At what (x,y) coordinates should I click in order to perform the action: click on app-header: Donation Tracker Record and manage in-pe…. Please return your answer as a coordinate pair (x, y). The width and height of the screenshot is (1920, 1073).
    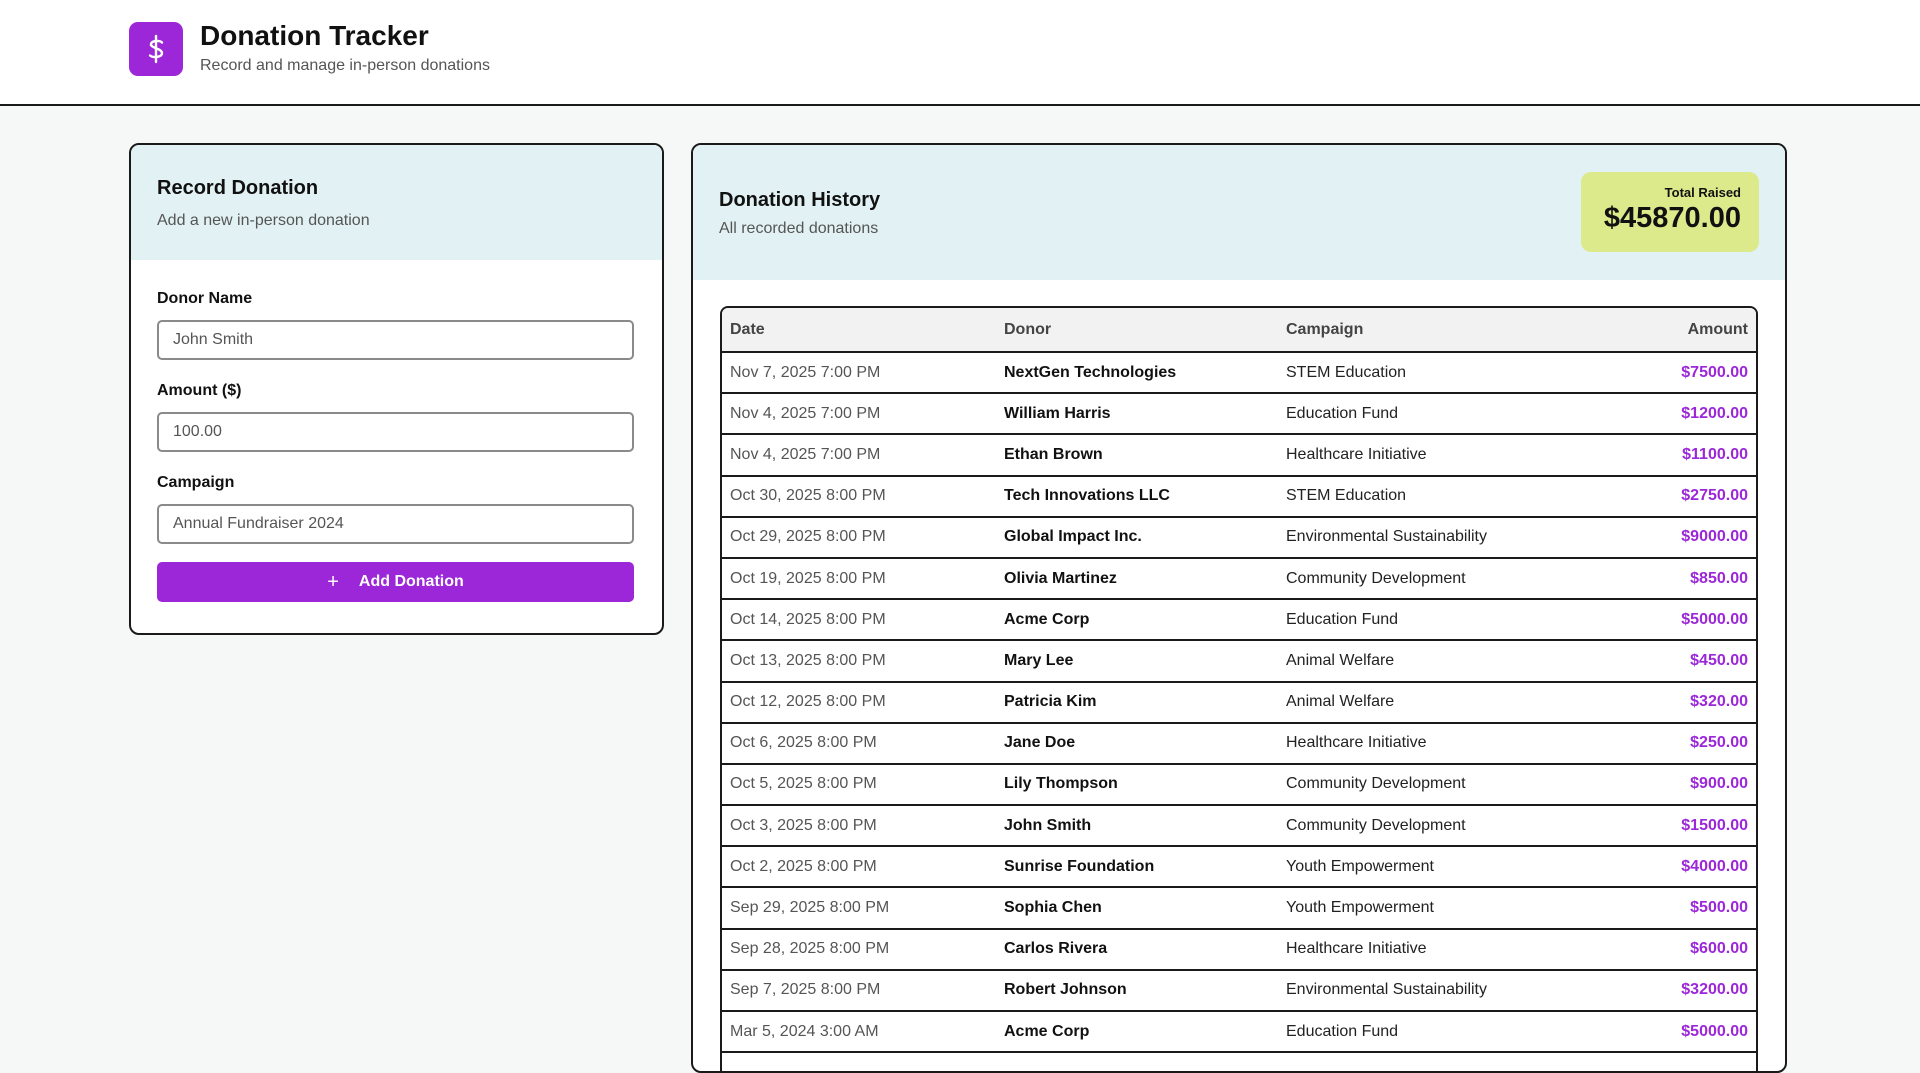
    Looking at the image, I should click on (960, 53).